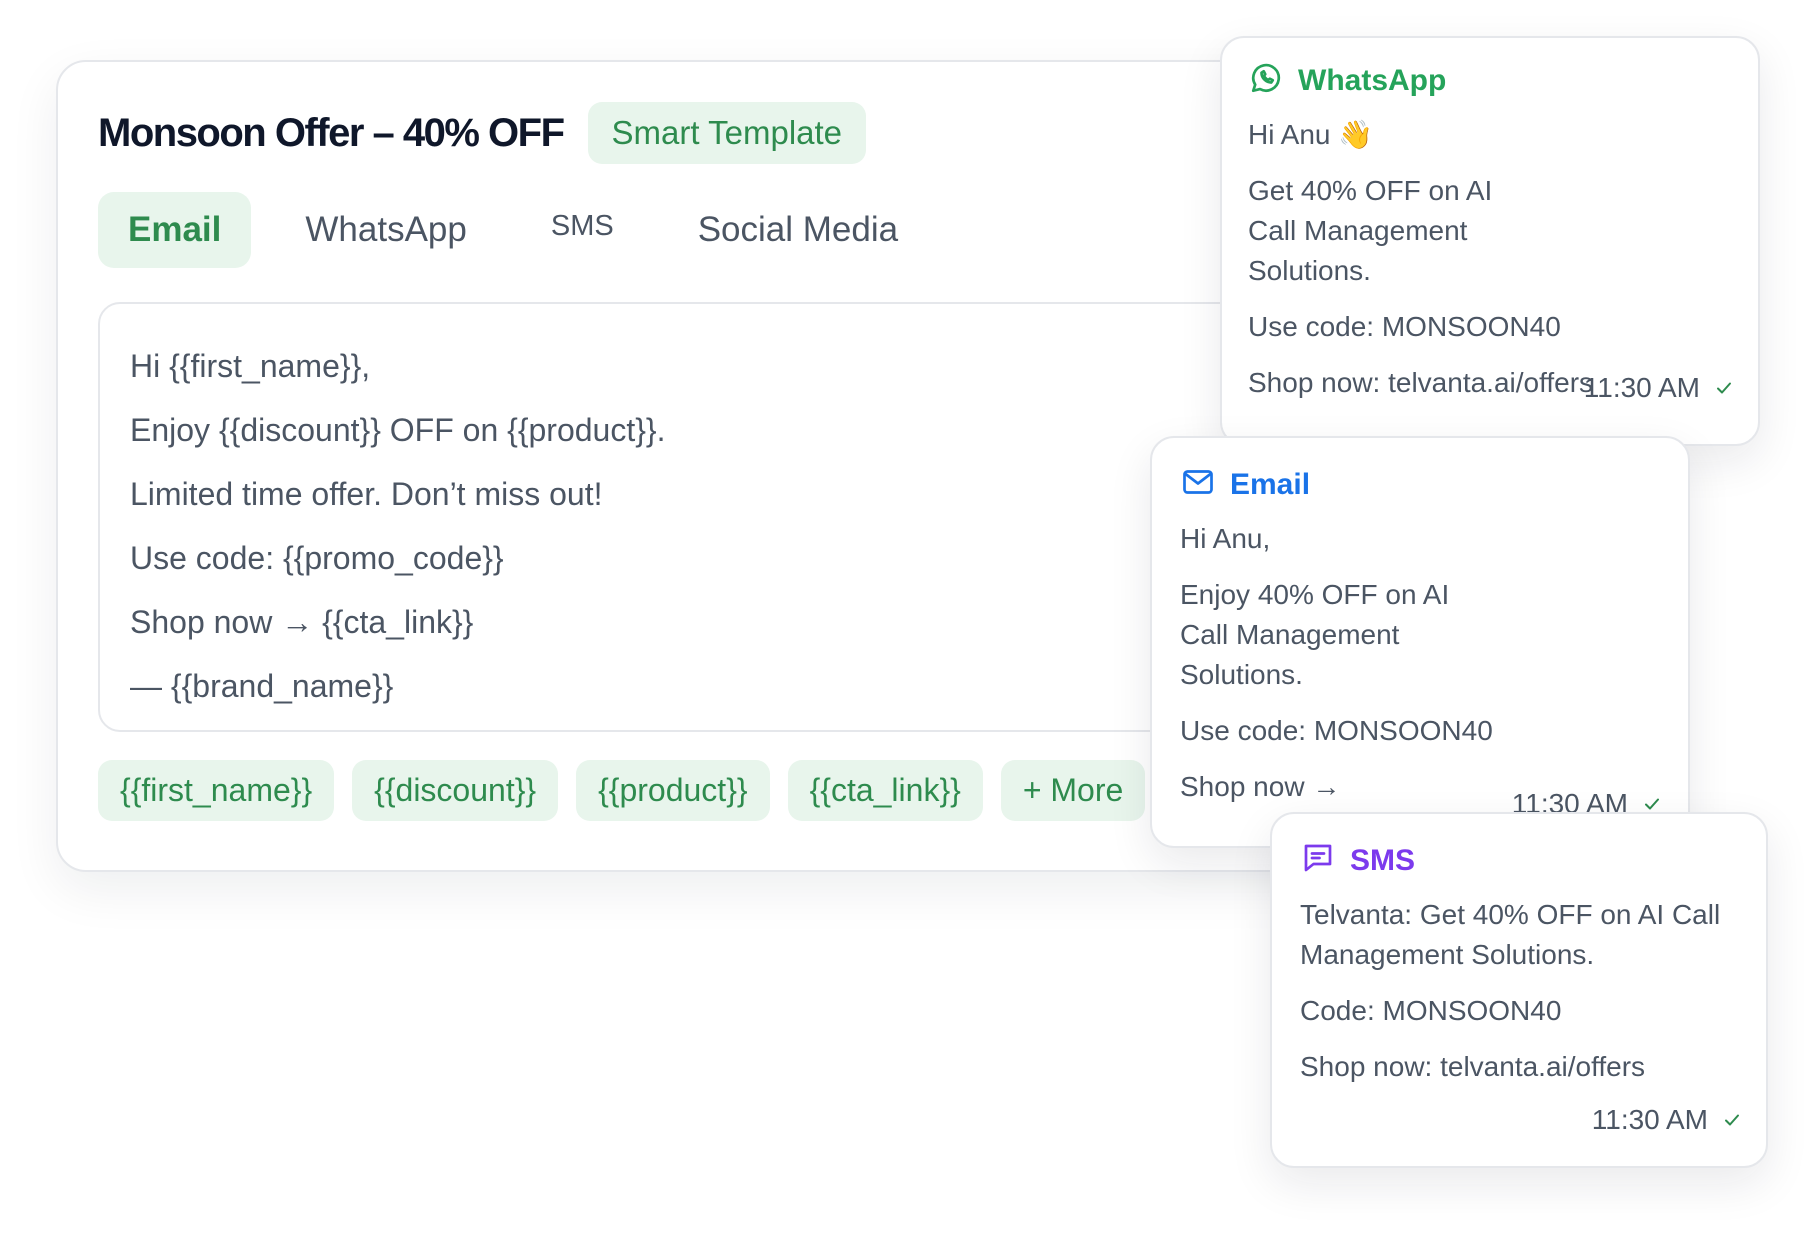  Describe the element at coordinates (582, 226) in the screenshot. I see `tab-sms: SMS` at that location.